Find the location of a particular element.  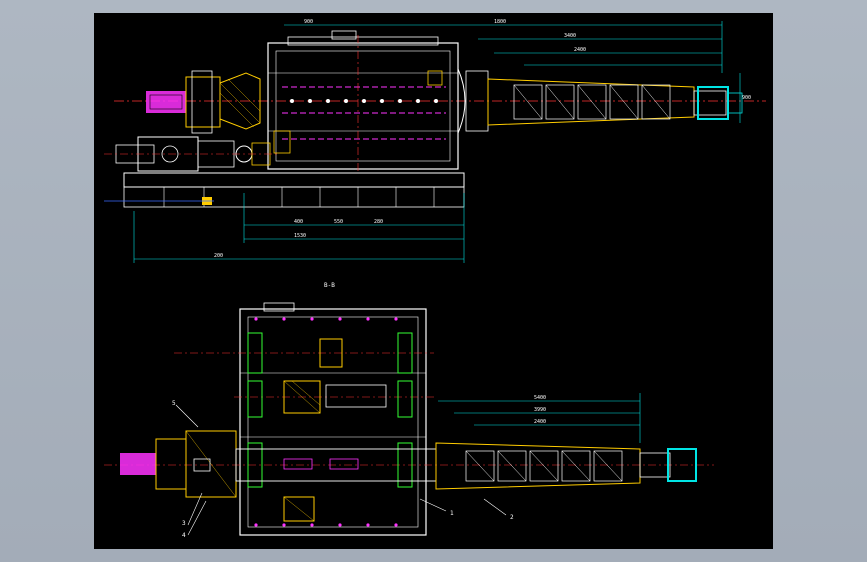

callout-3: 3 is located at coordinates (184, 523).